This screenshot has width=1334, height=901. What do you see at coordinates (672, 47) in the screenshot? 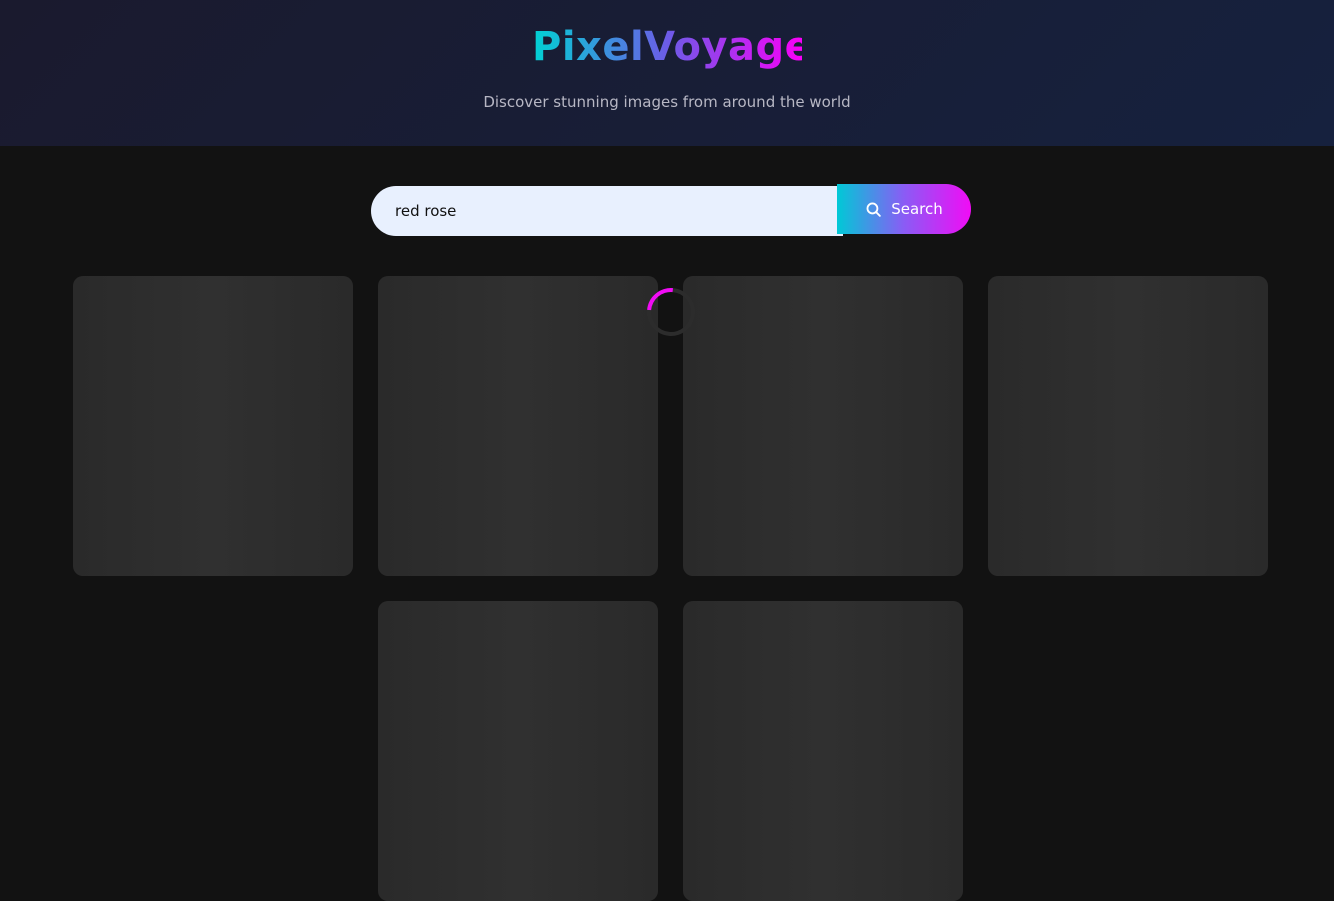
I see `site-logo: PixelVoyage` at bounding box center [672, 47].